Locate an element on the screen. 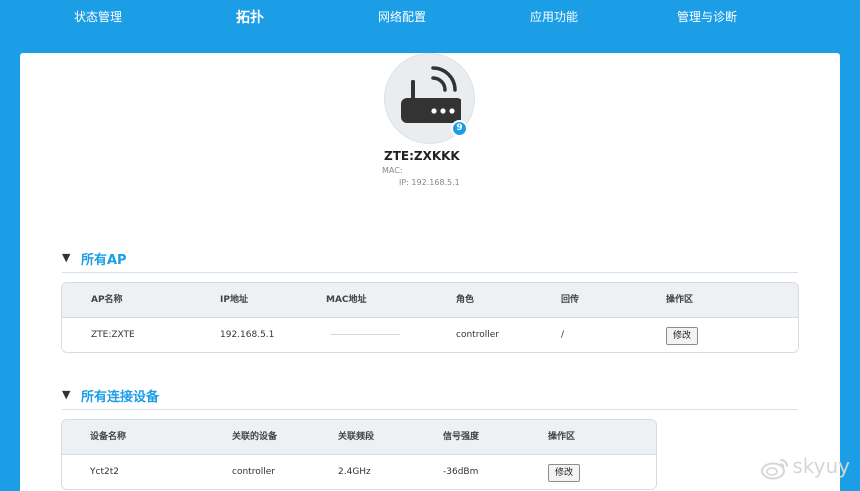 This screenshot has height=491, width=860. router-icon is located at coordinates (431, 94).